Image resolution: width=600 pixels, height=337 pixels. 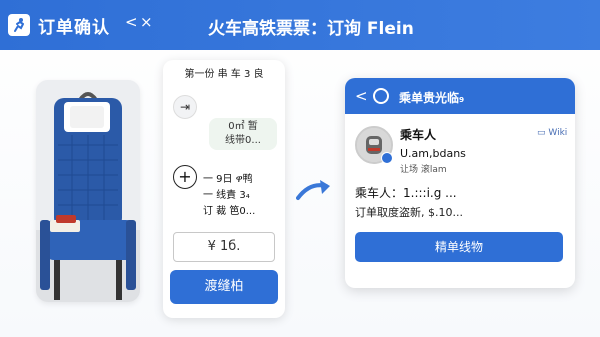 What do you see at coordinates (185, 177) in the screenshot?
I see `add-passenger-button: +` at bounding box center [185, 177].